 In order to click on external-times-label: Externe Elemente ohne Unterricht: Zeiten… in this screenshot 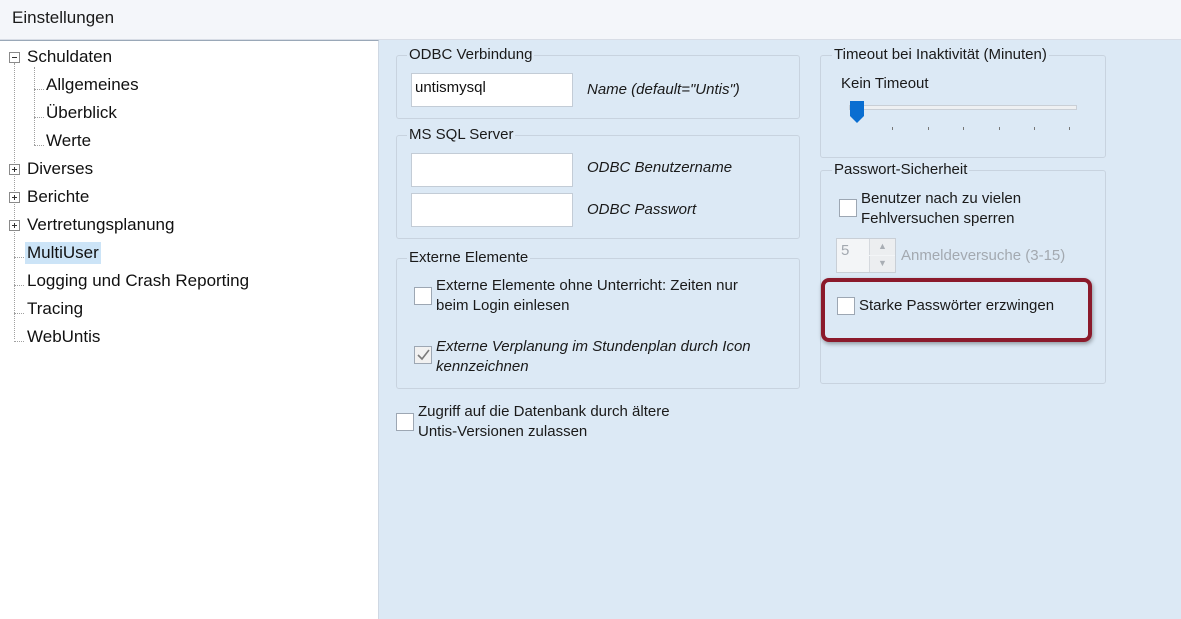, I will do `click(587, 296)`.